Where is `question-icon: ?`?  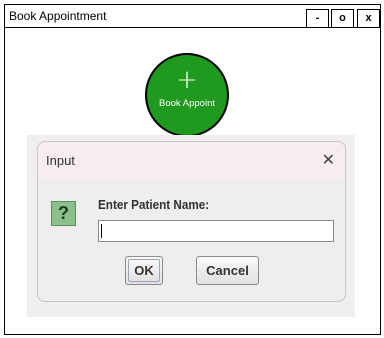 question-icon: ? is located at coordinates (63, 213).